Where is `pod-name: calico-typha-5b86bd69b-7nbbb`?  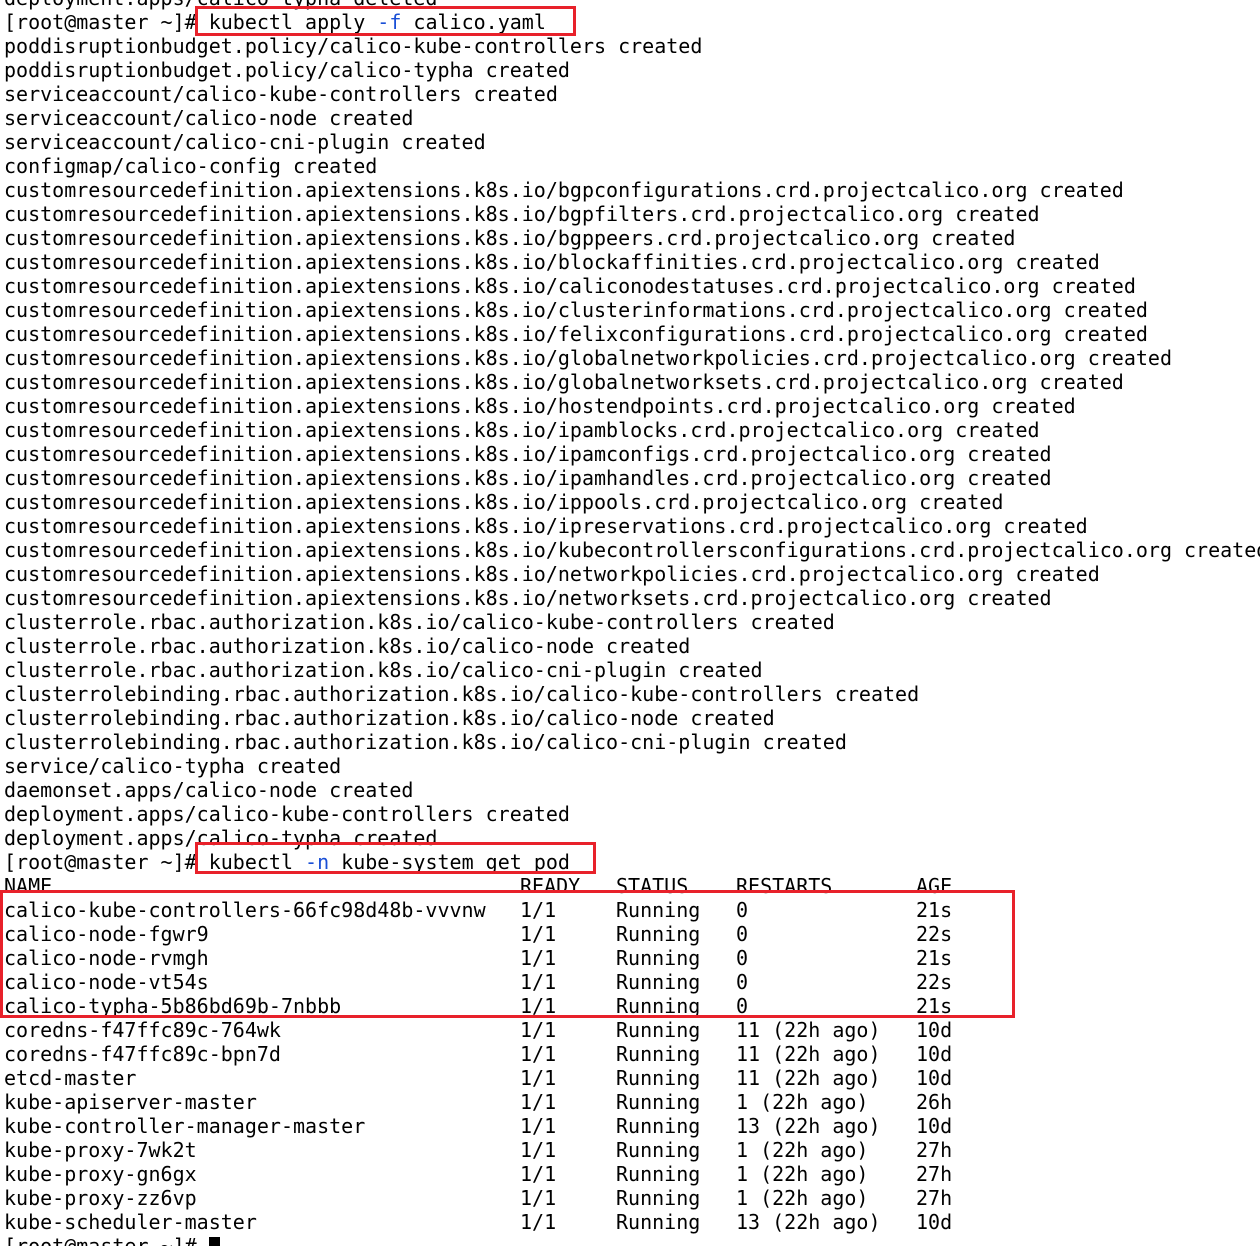 pod-name: calico-typha-5b86bd69b-7nbbb is located at coordinates (173, 1006).